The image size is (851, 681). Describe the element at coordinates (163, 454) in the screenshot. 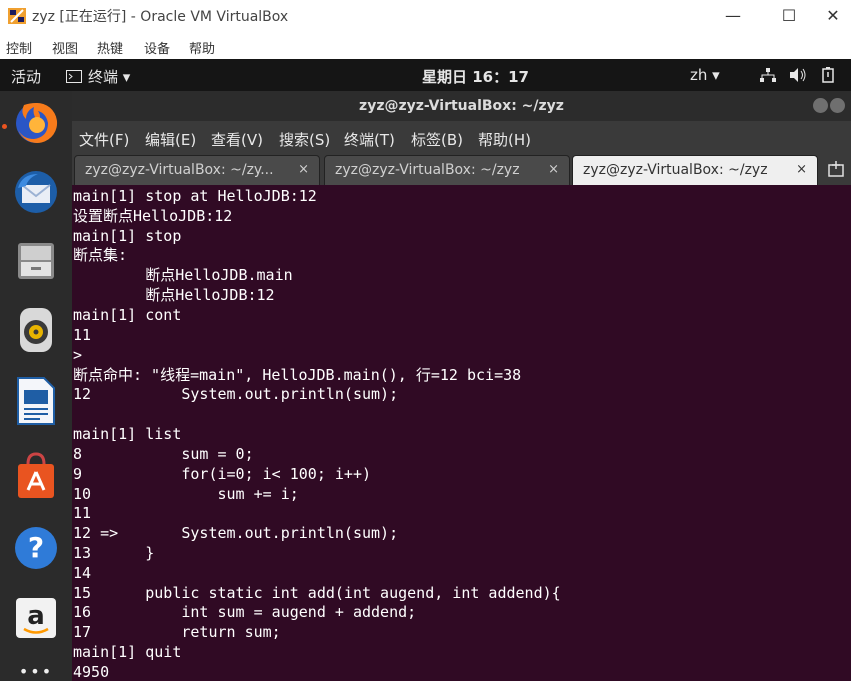

I see `terminal-line: 8 sum = 0;` at that location.